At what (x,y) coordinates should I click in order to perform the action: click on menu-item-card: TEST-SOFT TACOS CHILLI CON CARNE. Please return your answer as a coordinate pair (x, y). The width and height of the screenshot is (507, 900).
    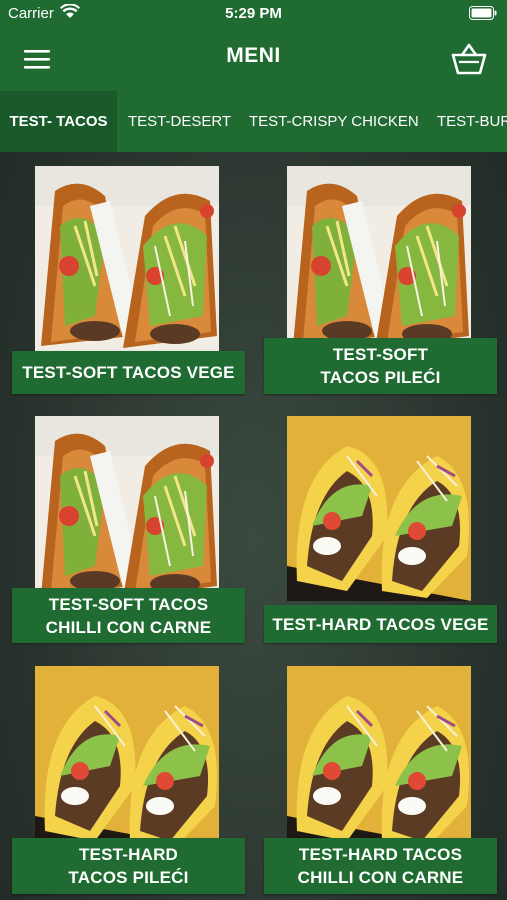
    Looking at the image, I should click on (128, 529).